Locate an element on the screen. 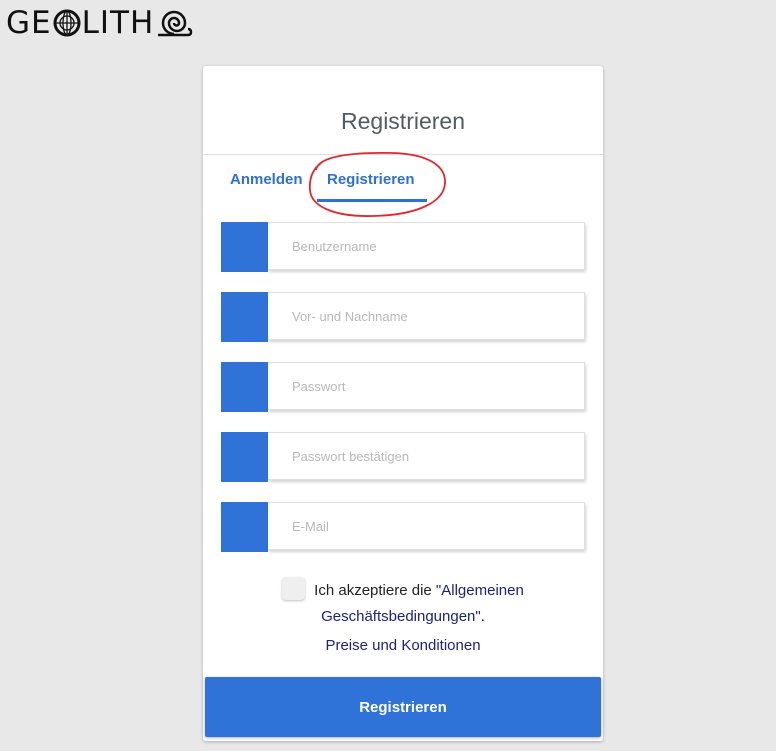  active-tab-indicator is located at coordinates (372, 200).